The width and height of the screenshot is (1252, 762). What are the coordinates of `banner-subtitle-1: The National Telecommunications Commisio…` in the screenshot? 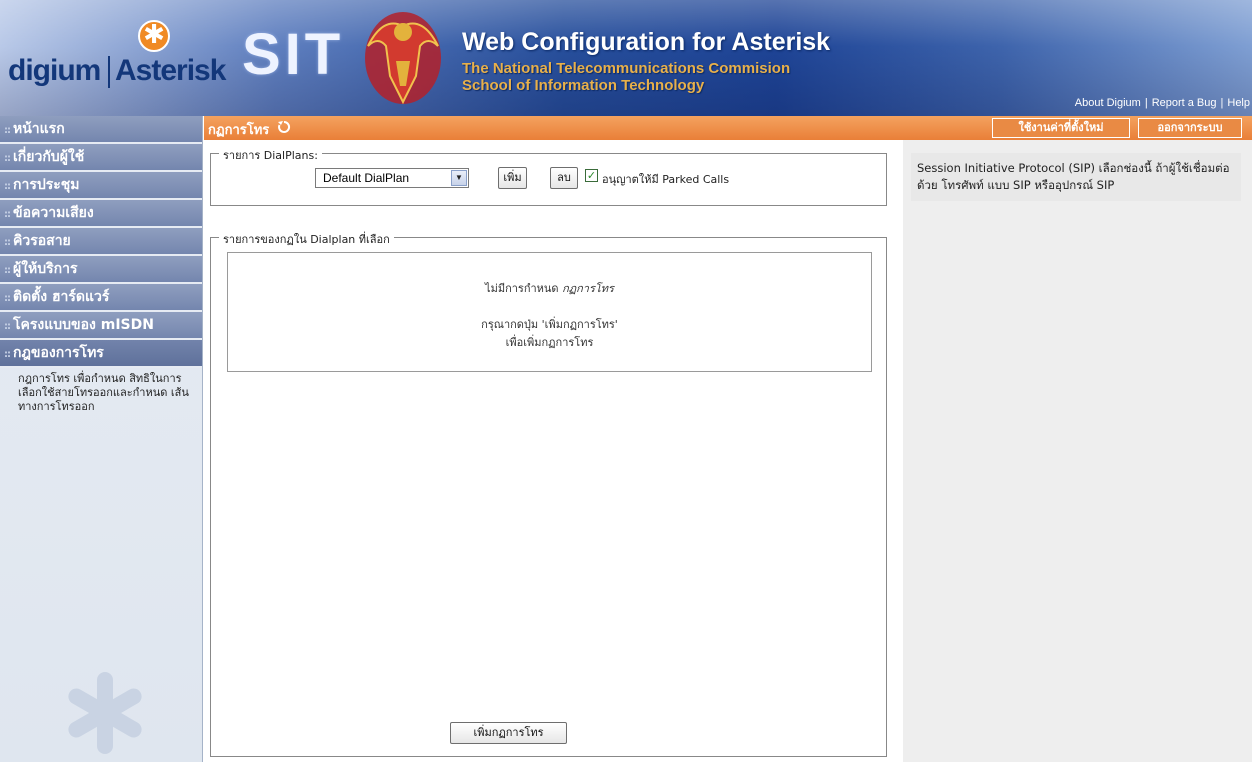 It's located at (626, 68).